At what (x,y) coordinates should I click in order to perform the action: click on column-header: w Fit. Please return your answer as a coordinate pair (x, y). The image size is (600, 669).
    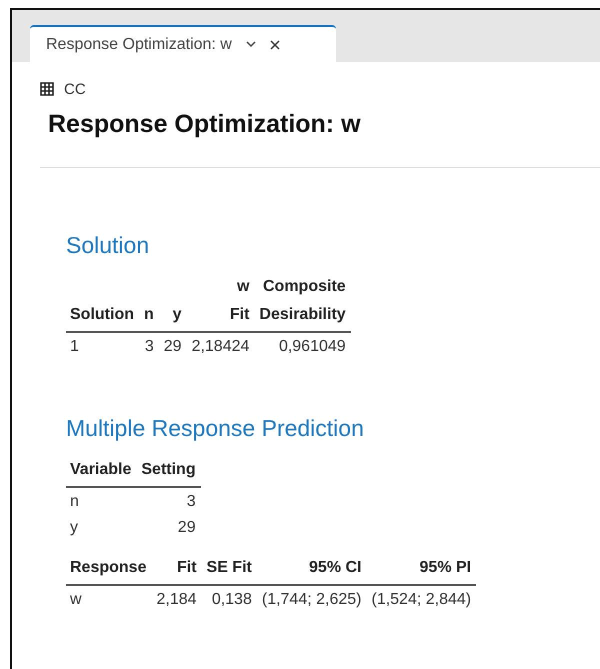
    Looking at the image, I should click on (220, 301).